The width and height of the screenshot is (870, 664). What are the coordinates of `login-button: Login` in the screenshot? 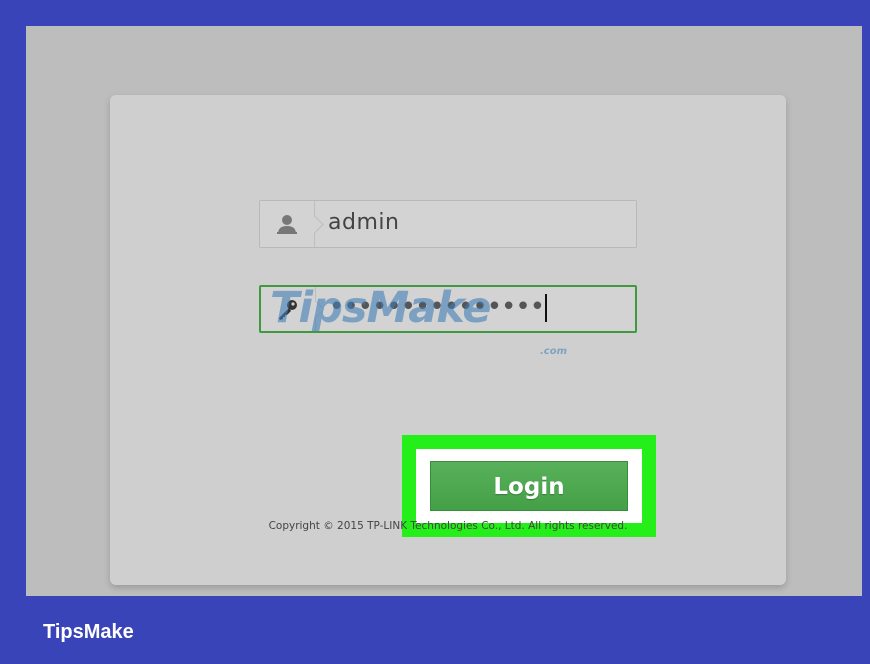 It's located at (529, 486).